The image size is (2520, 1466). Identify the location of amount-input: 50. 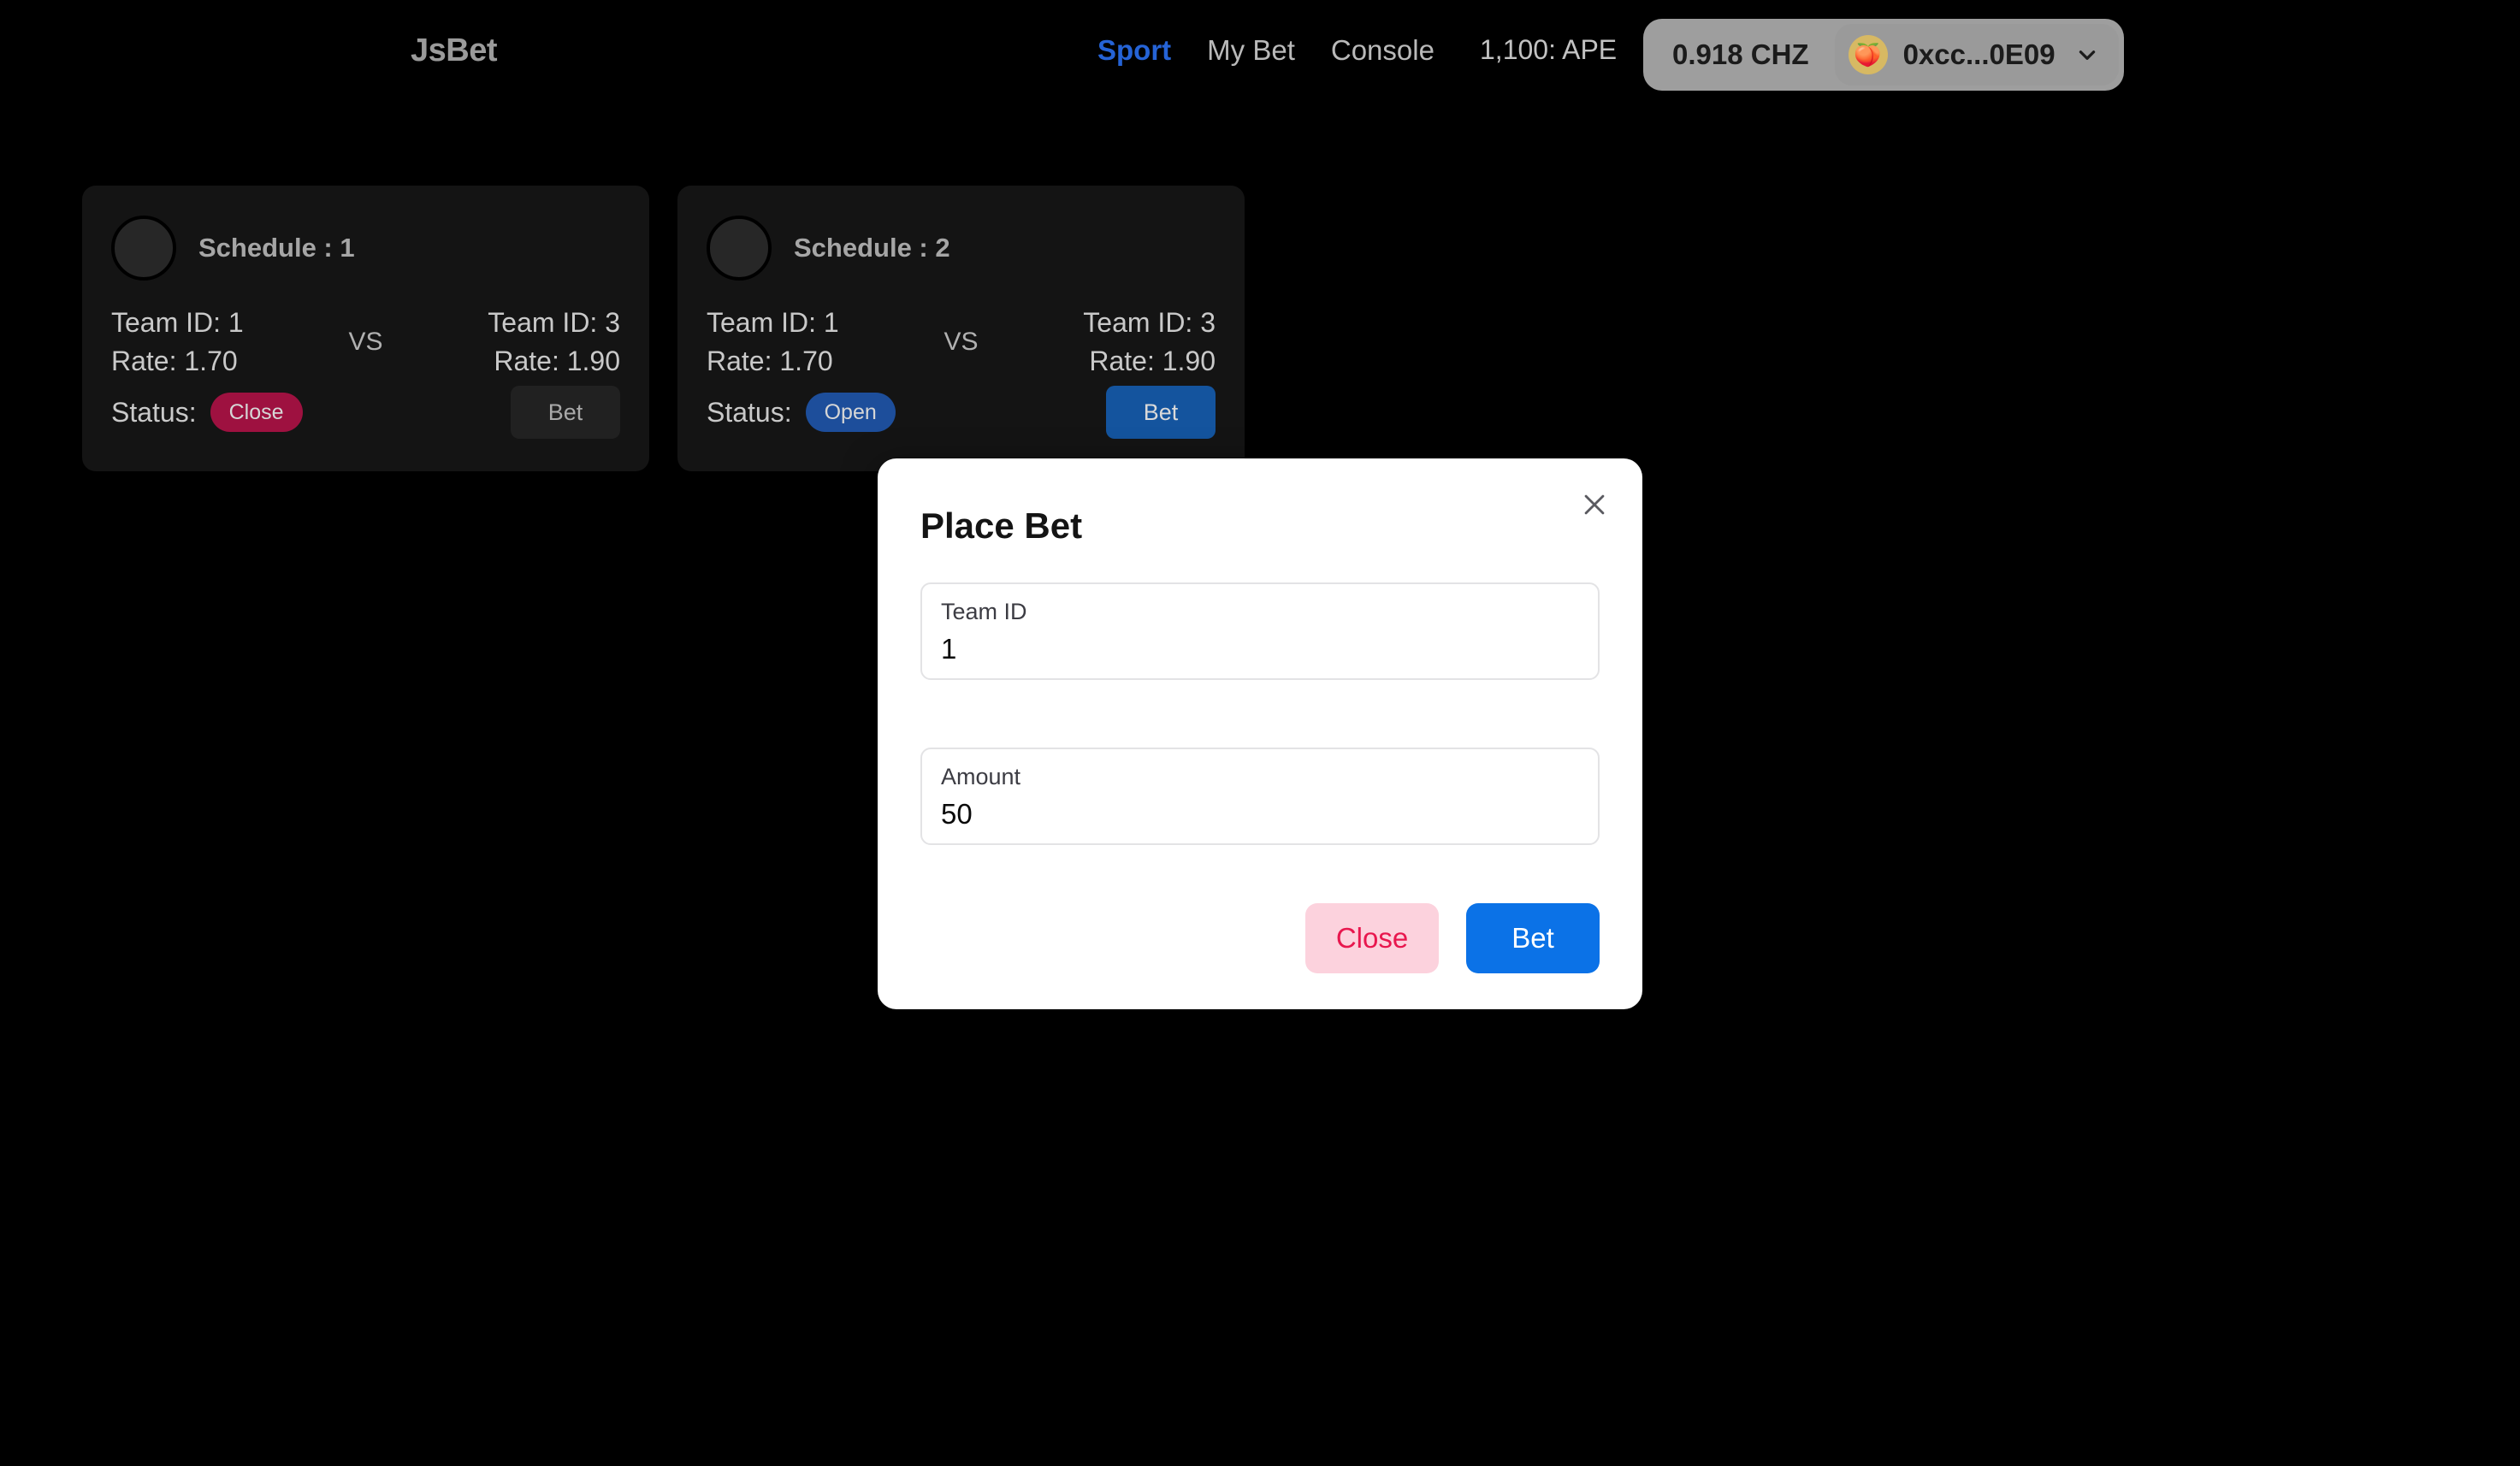
(1260, 814).